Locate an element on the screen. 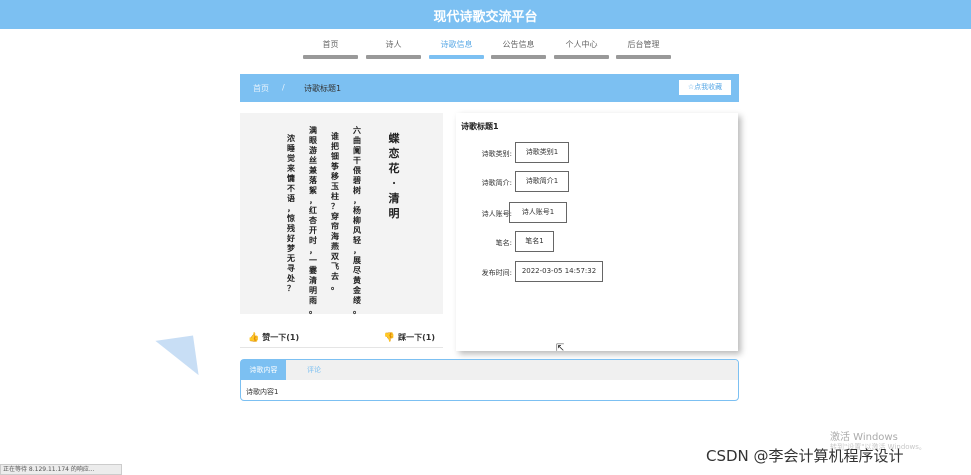  poem-character: 六 is located at coordinates (357, 130).